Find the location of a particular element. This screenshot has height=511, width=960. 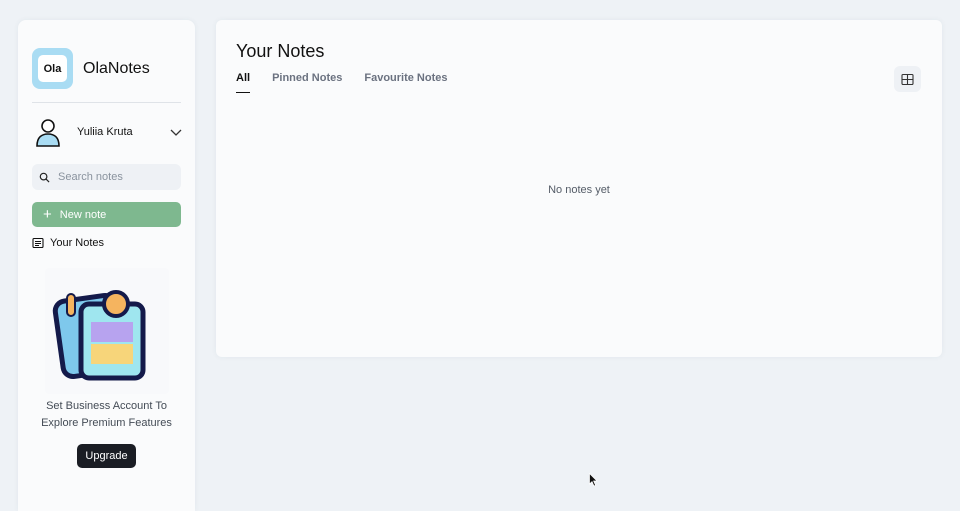

new-note-button: + New note is located at coordinates (106, 214).